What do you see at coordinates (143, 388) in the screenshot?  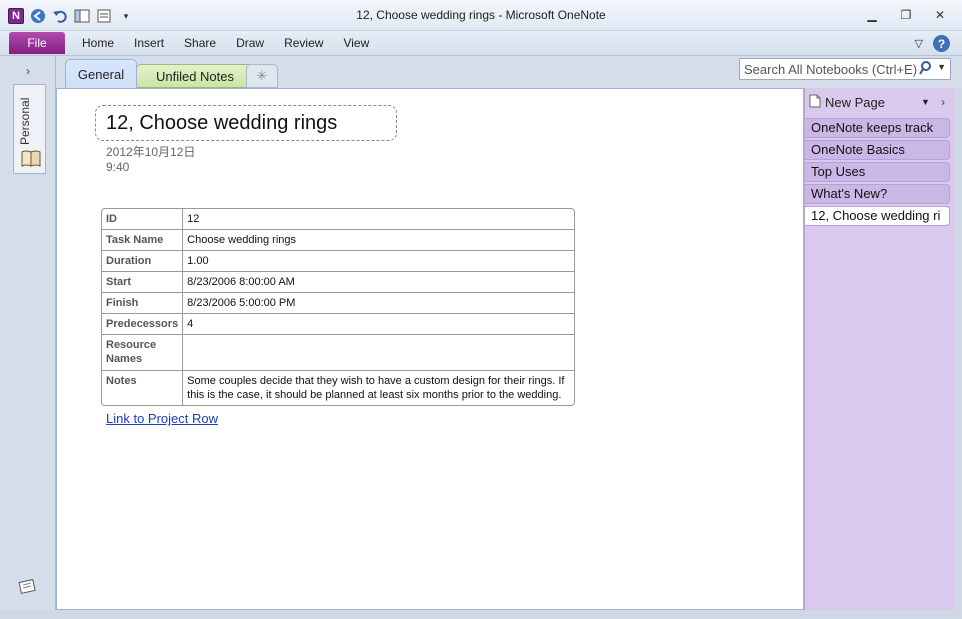 I see `field-label-notes: Notes` at bounding box center [143, 388].